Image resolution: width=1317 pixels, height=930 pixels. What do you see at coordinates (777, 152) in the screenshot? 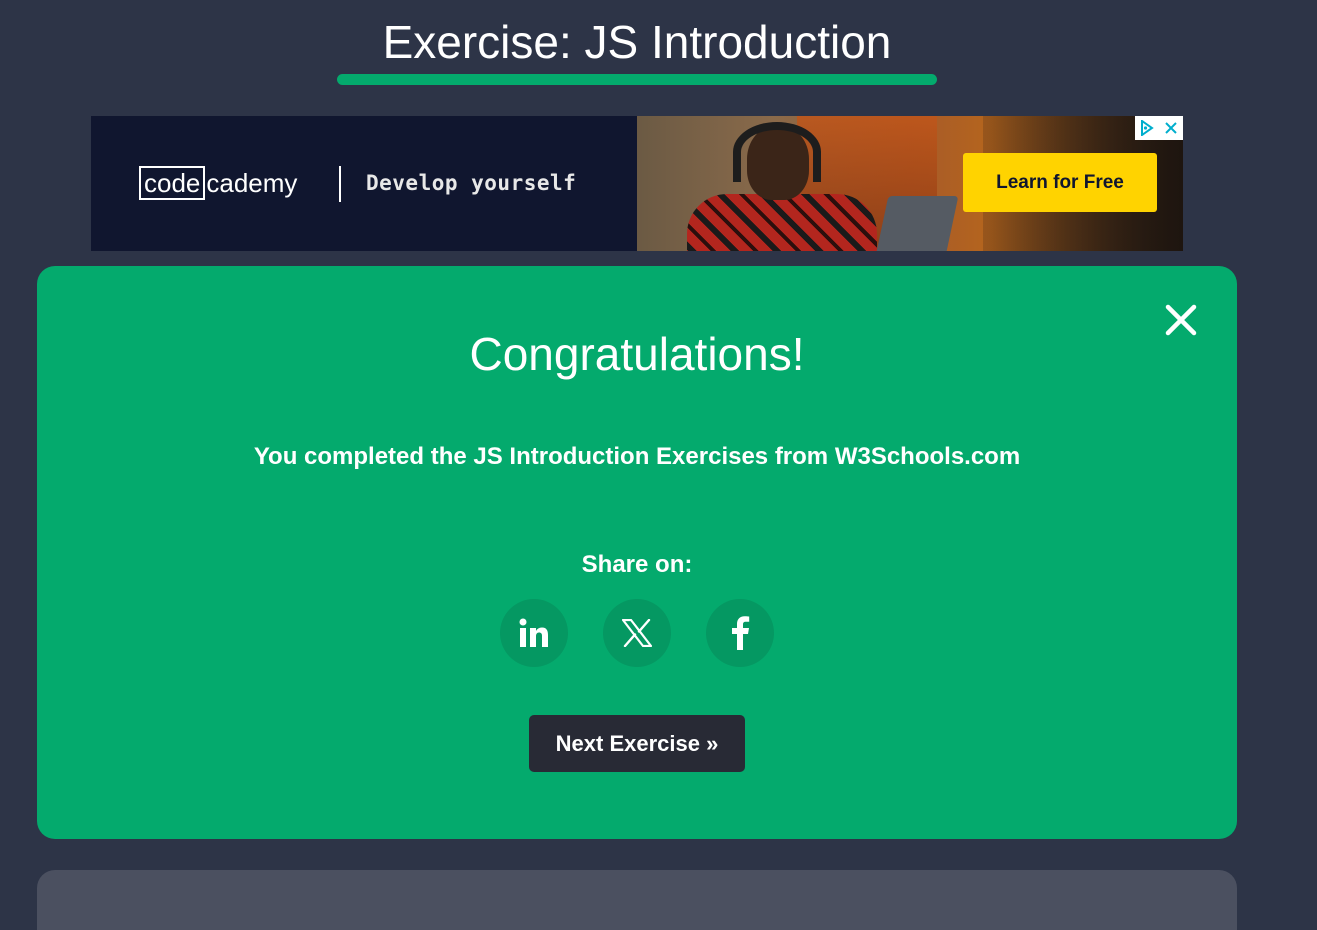
I see `headphones-icon` at bounding box center [777, 152].